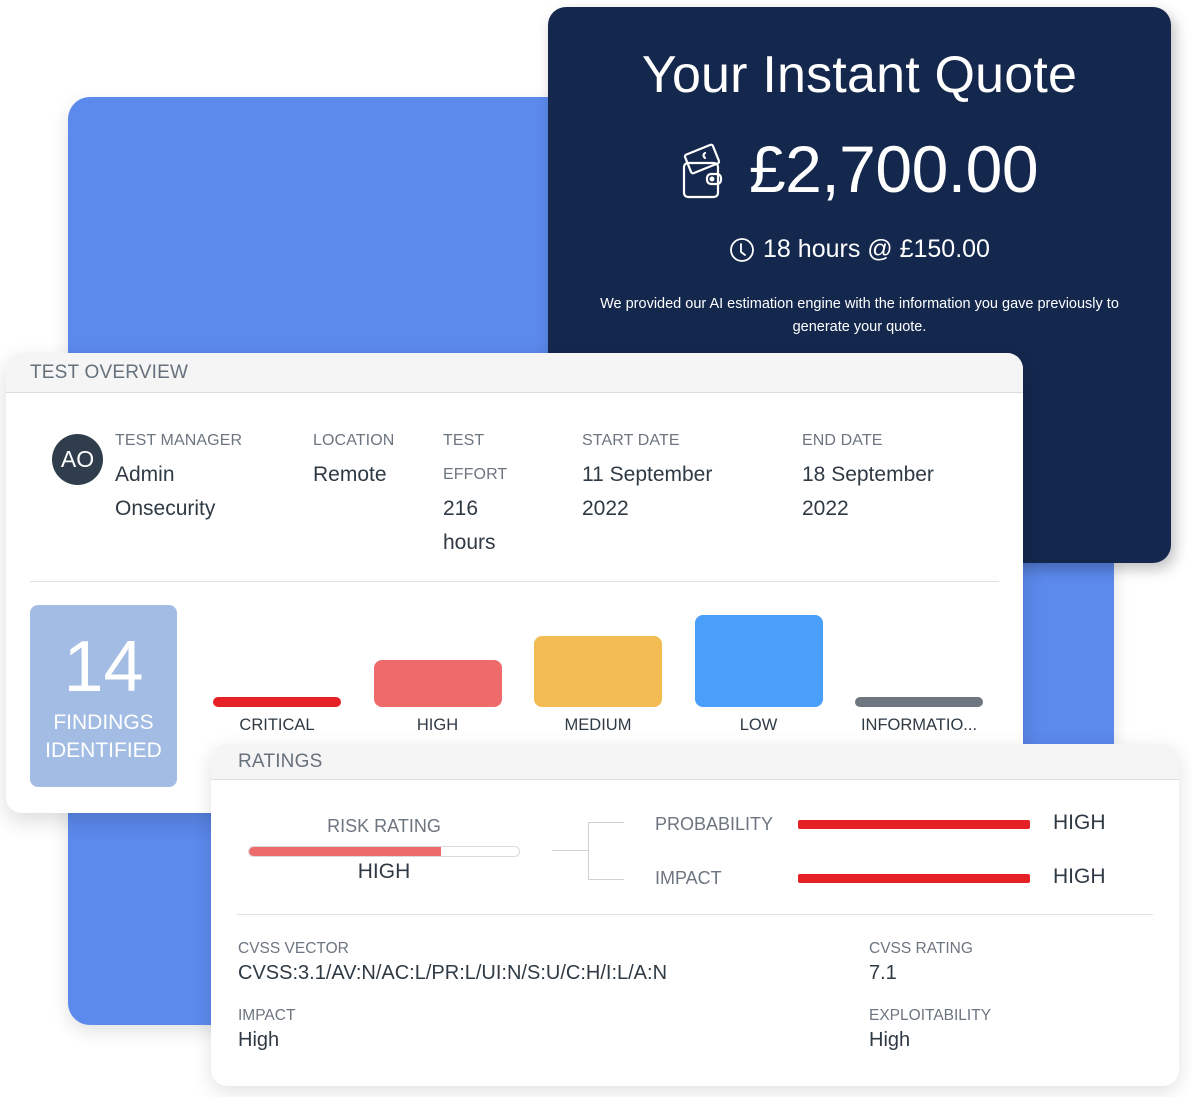 This screenshot has width=1191, height=1097. I want to click on quote-price-row: £2,700.00, so click(859, 169).